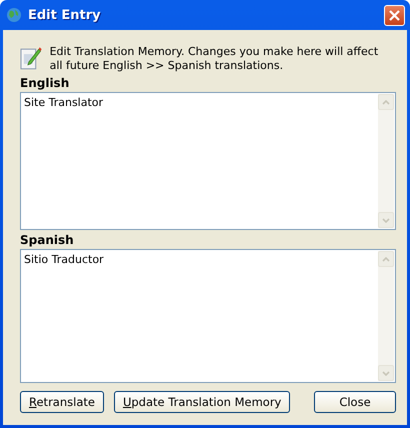  What do you see at coordinates (202, 402) in the screenshot?
I see `dialog-button: Update Translation Memory` at bounding box center [202, 402].